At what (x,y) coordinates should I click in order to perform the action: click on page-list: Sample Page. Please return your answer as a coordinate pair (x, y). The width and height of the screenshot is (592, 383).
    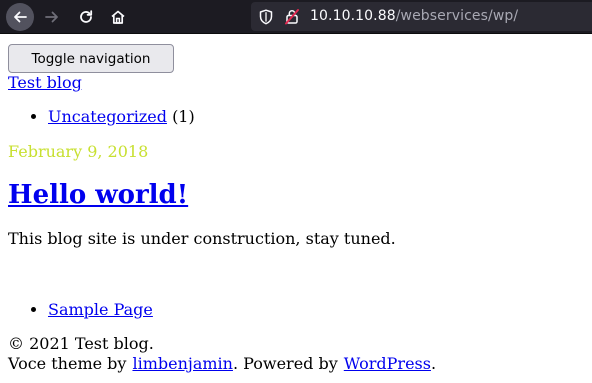
    Looking at the image, I should click on (100, 310).